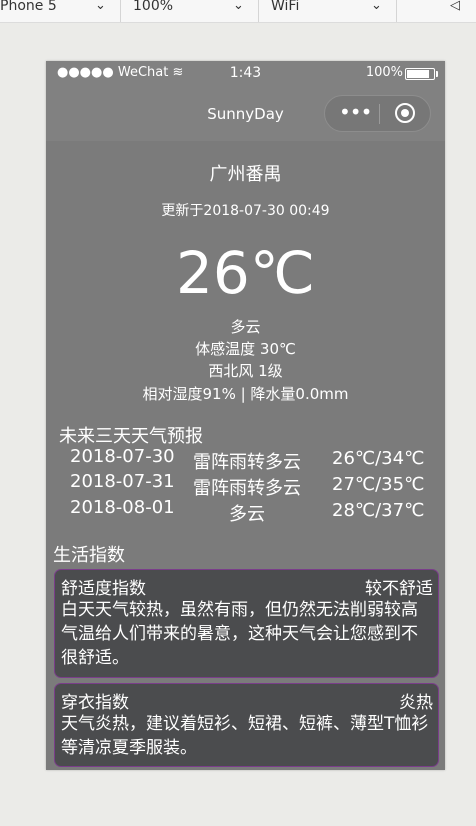 The height and width of the screenshot is (826, 476). What do you see at coordinates (245, 459) in the screenshot?
I see `forecast-row: 2018-07-30 雷阵雨转多云 26℃/34℃` at bounding box center [245, 459].